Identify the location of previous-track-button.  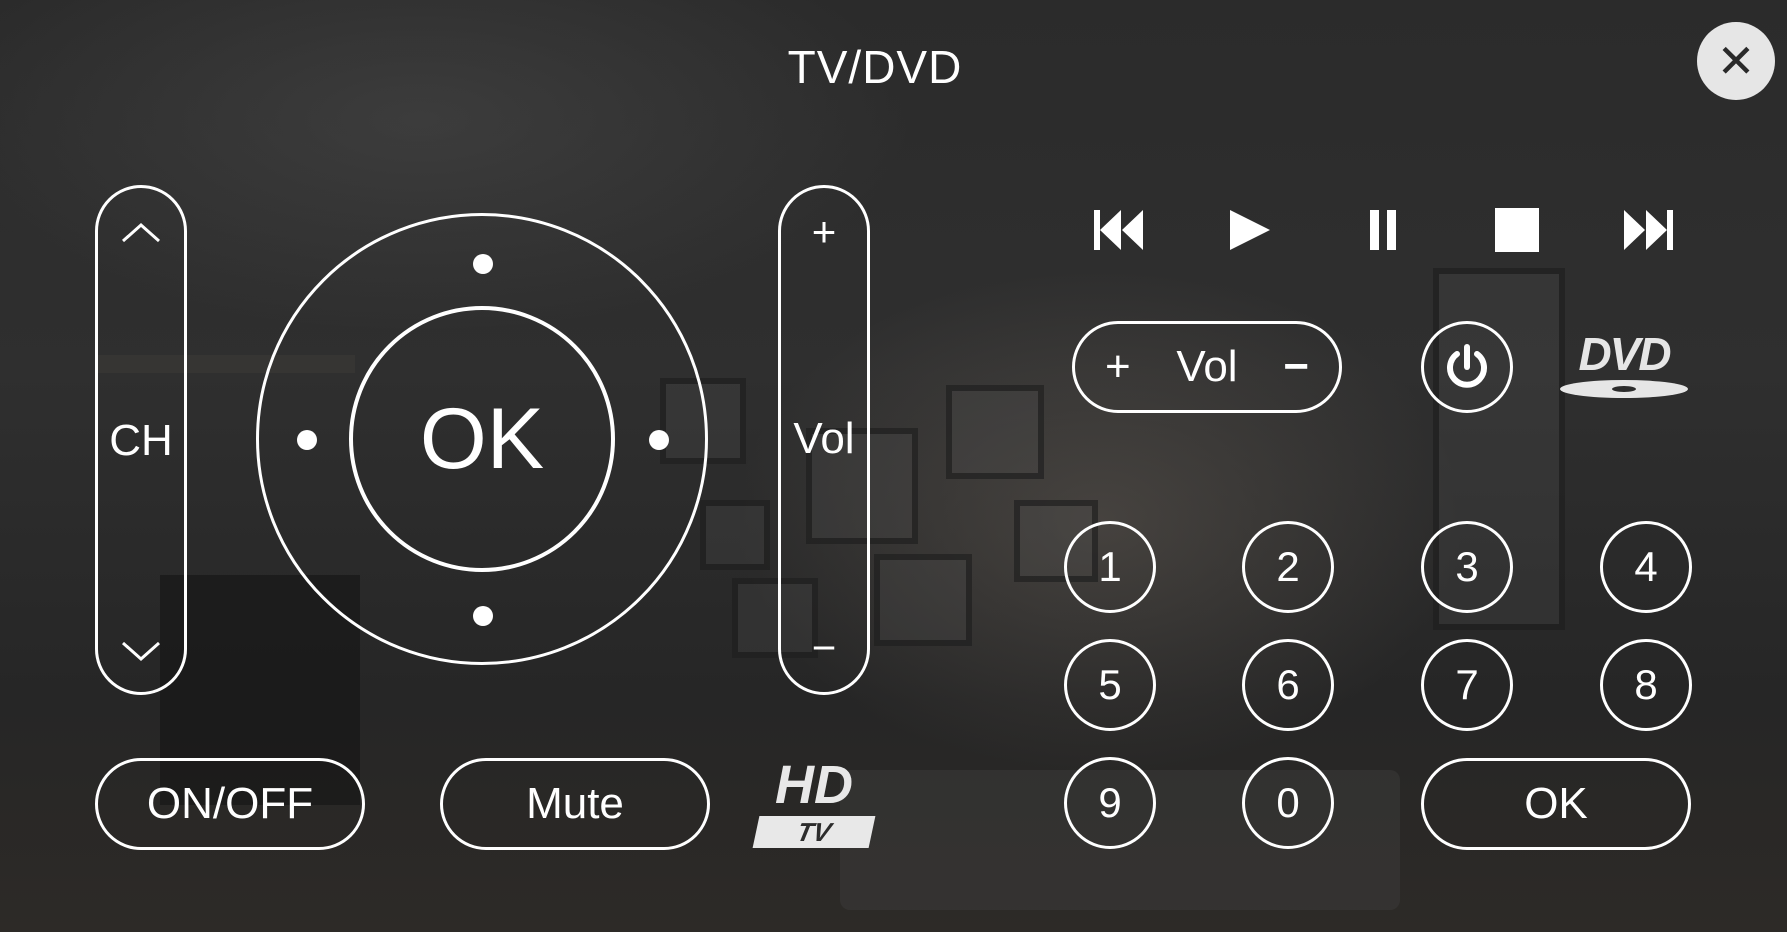
(1118, 230).